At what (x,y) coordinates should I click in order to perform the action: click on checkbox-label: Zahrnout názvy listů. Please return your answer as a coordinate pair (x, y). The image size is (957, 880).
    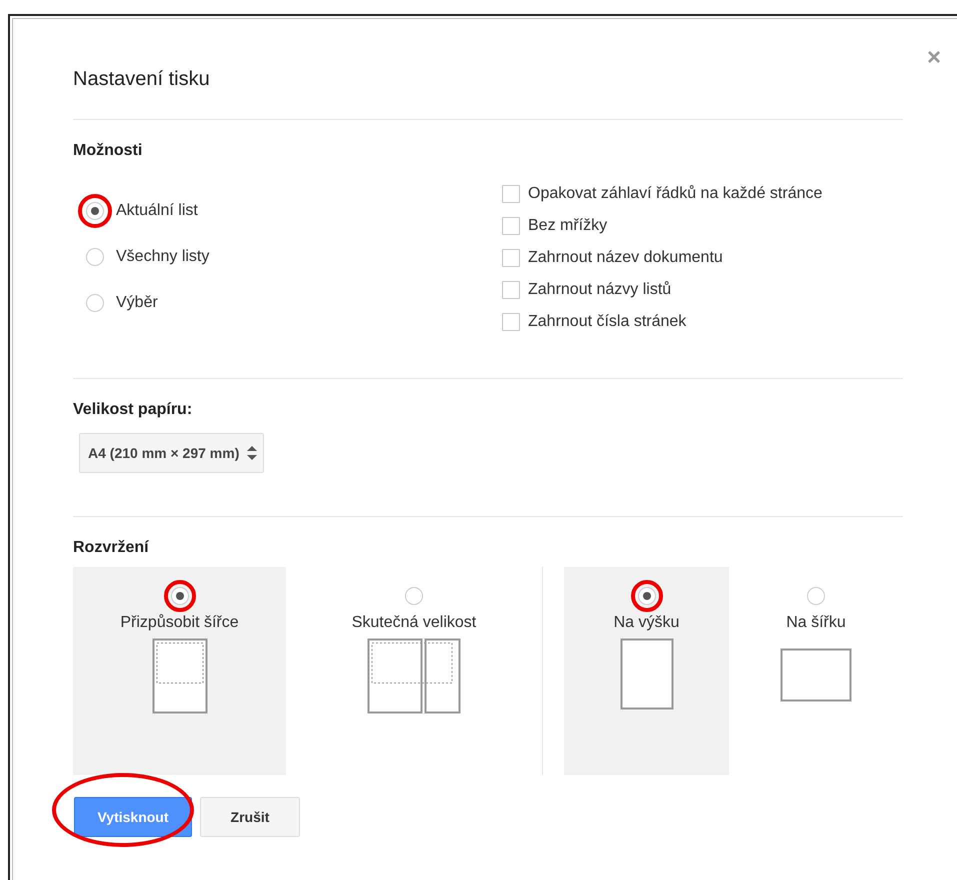
    Looking at the image, I should click on (600, 290).